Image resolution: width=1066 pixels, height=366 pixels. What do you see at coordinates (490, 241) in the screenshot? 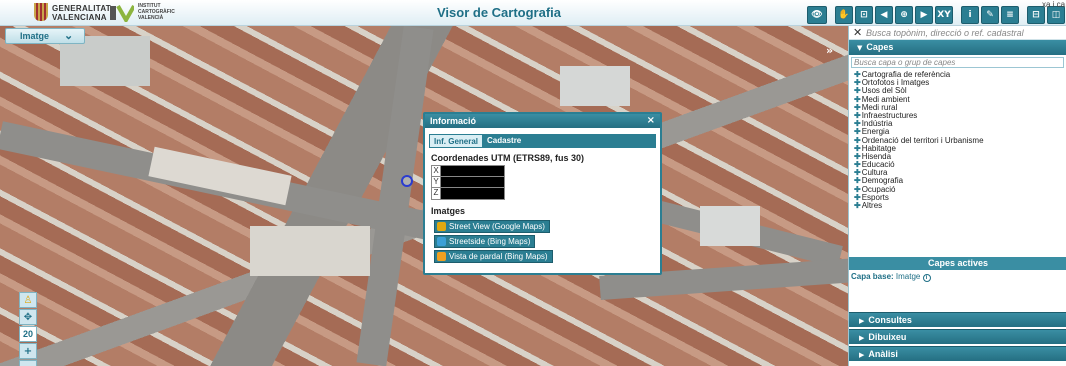
I see `streetside-label: Streetside (Bing Maps)` at bounding box center [490, 241].